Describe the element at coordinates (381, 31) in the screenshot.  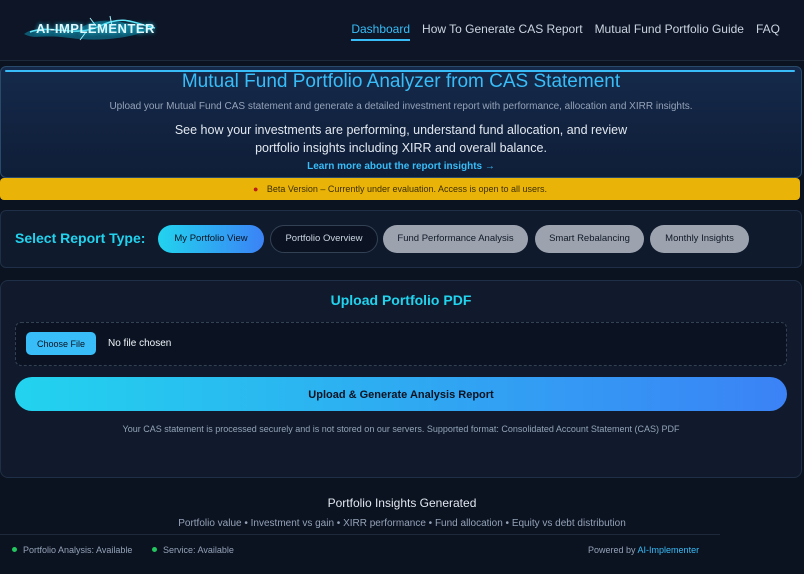
I see `nav-dashboard: Dashboard` at that location.